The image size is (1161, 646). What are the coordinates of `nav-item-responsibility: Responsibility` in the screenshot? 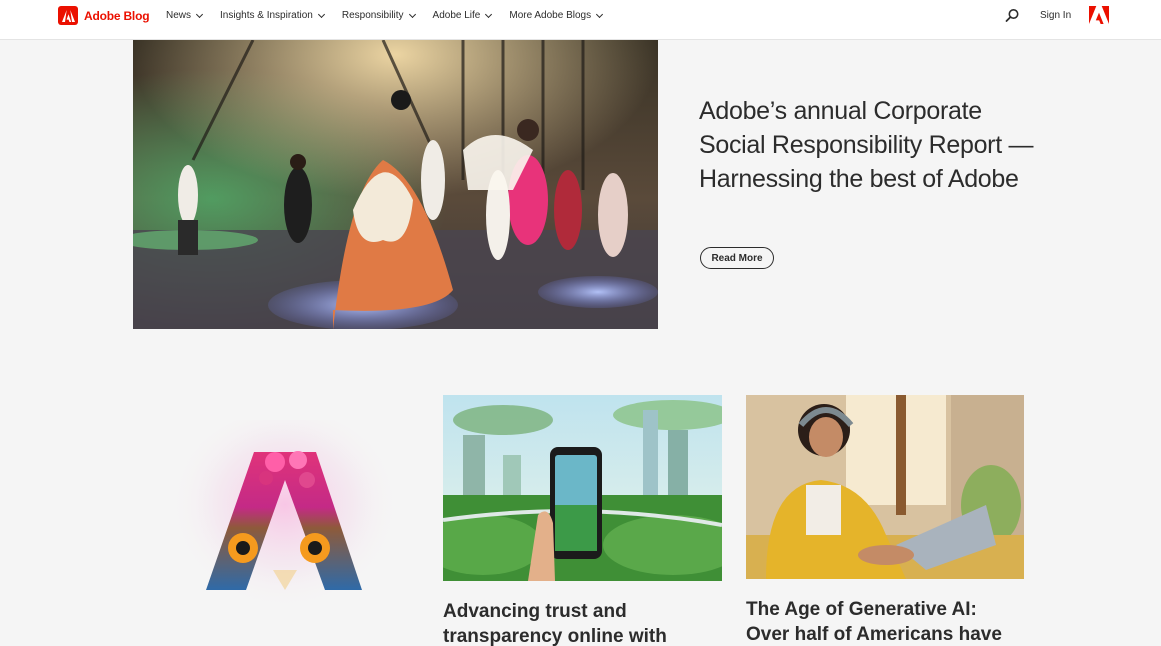 It's located at (378, 15).